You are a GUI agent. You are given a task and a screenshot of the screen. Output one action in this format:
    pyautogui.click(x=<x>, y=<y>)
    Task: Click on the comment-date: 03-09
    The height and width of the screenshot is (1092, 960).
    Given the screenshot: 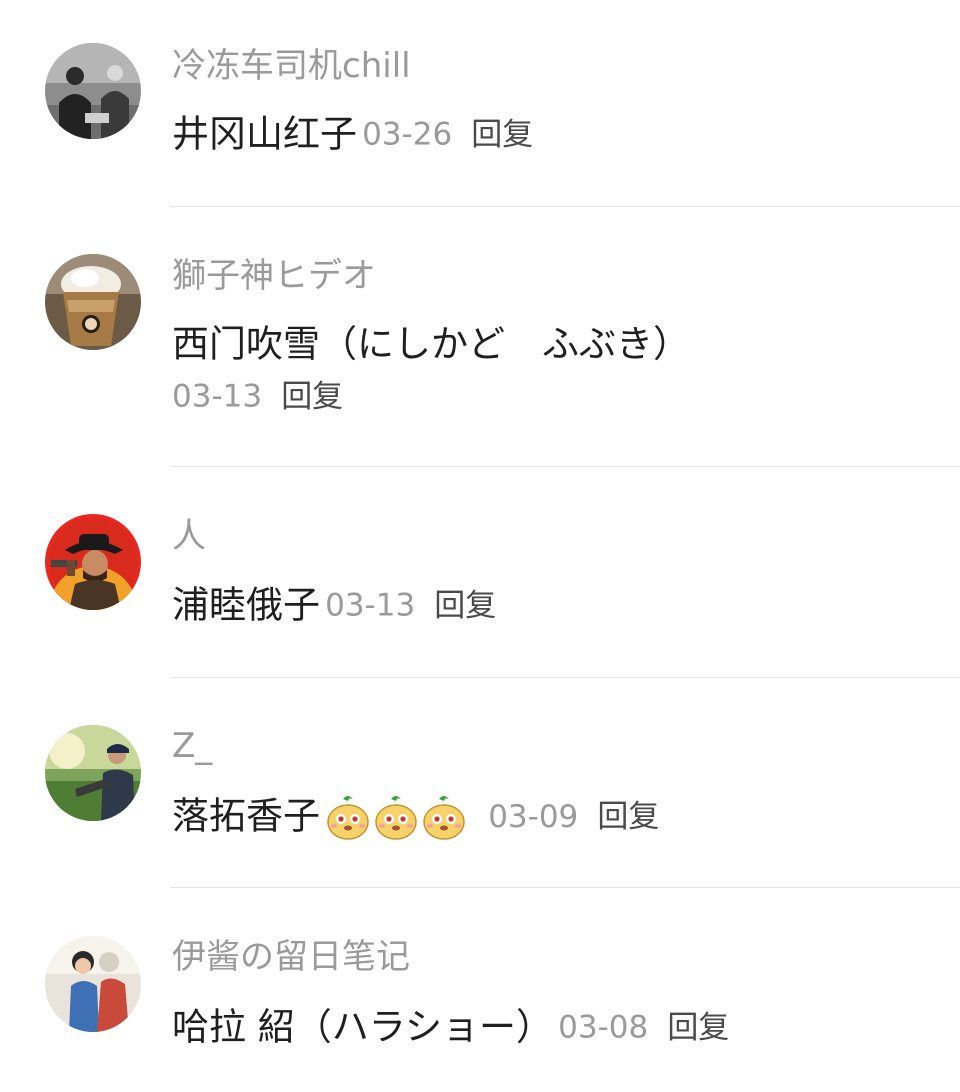 What is the action you would take?
    pyautogui.click(x=533, y=816)
    